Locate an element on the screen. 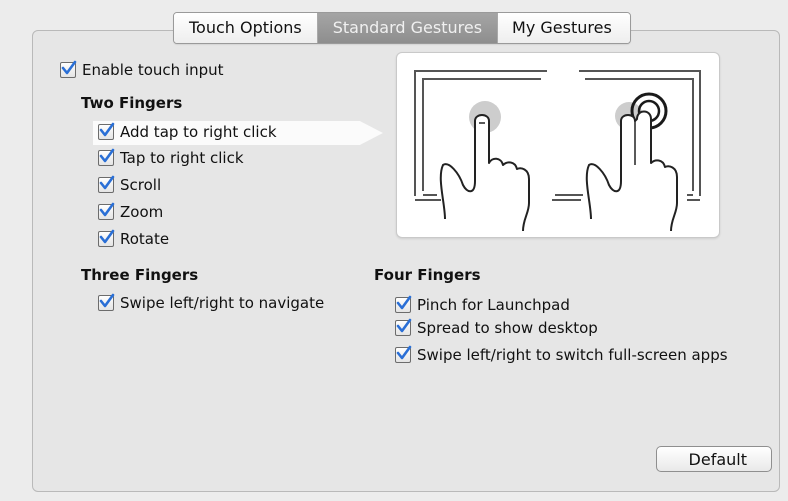 The height and width of the screenshot is (501, 788). tab-standard-gestures: Standard Gestures is located at coordinates (408, 28).